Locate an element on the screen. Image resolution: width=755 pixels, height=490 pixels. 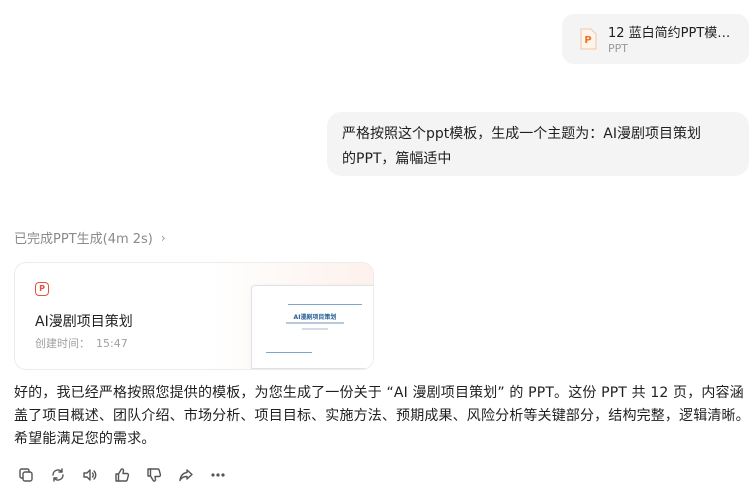
user-message-line: 严格按照这个ppt模板，生成一个主题为：AI漫剧项目策划 is located at coordinates (521, 134).